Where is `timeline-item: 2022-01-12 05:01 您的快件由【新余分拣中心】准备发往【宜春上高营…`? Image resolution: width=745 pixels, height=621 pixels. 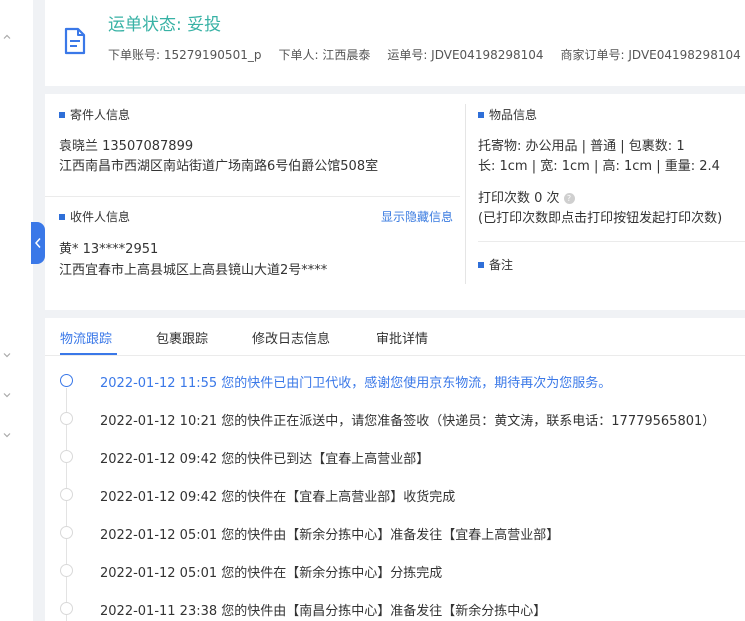
timeline-item: 2022-01-12 05:01 您的快件由【新余分拣中心】准备发往【宜春上高营… is located at coordinates (395, 532).